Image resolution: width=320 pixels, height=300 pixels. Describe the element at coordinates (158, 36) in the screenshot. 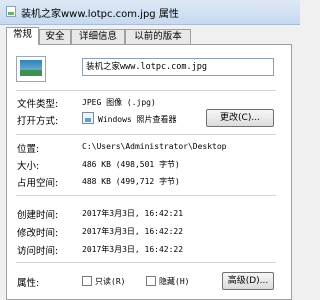

I see `tab-previous-versions: 以前的版本` at that location.